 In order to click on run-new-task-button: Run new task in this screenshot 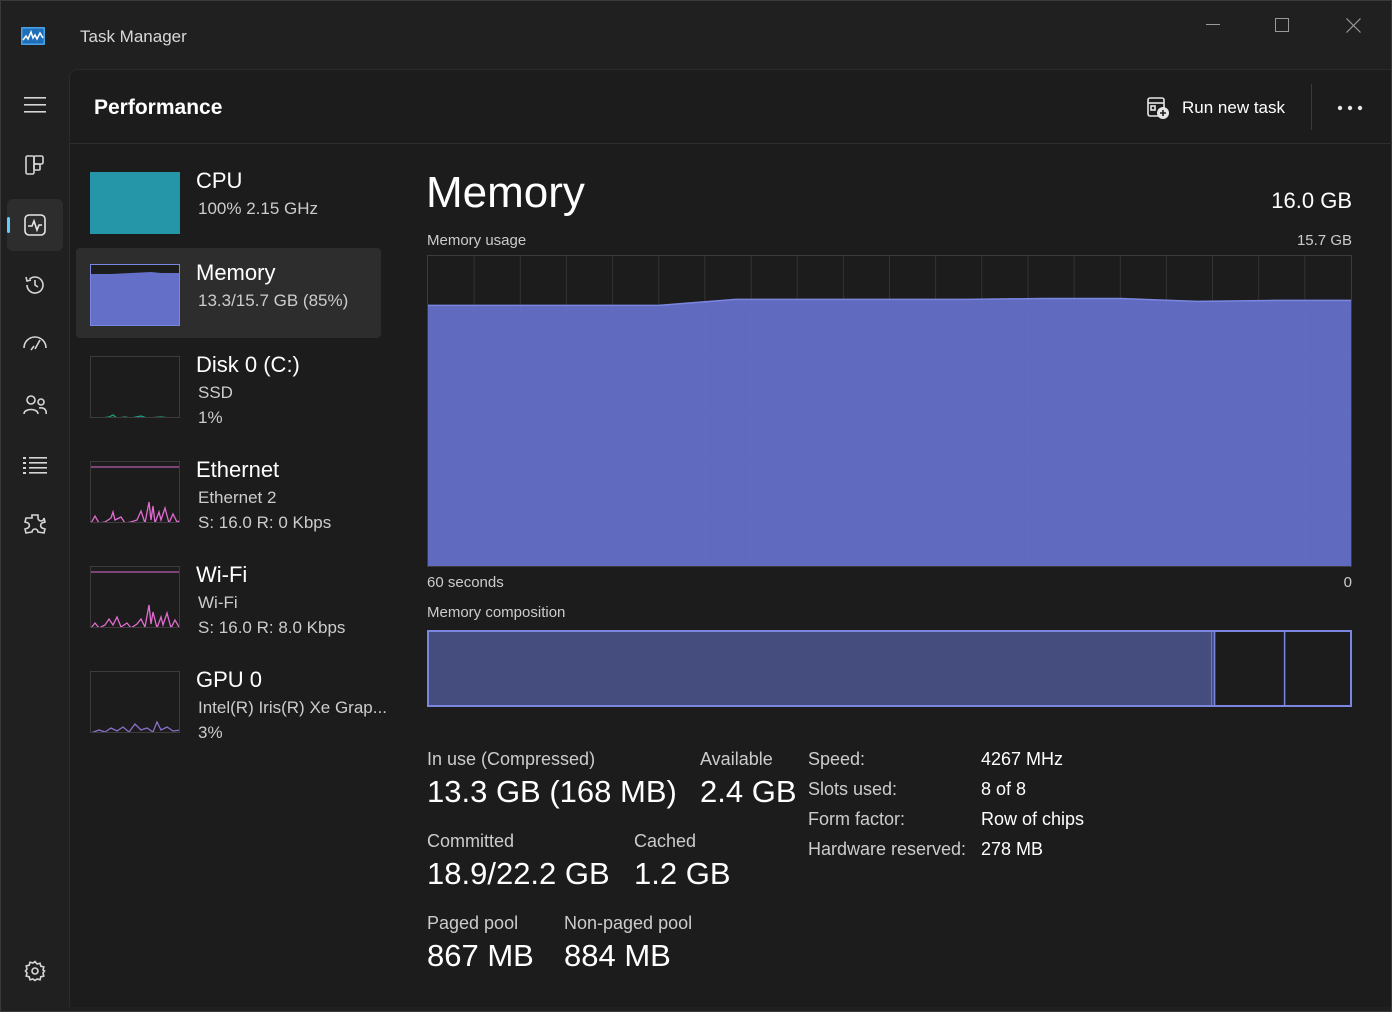, I will do `click(1215, 108)`.